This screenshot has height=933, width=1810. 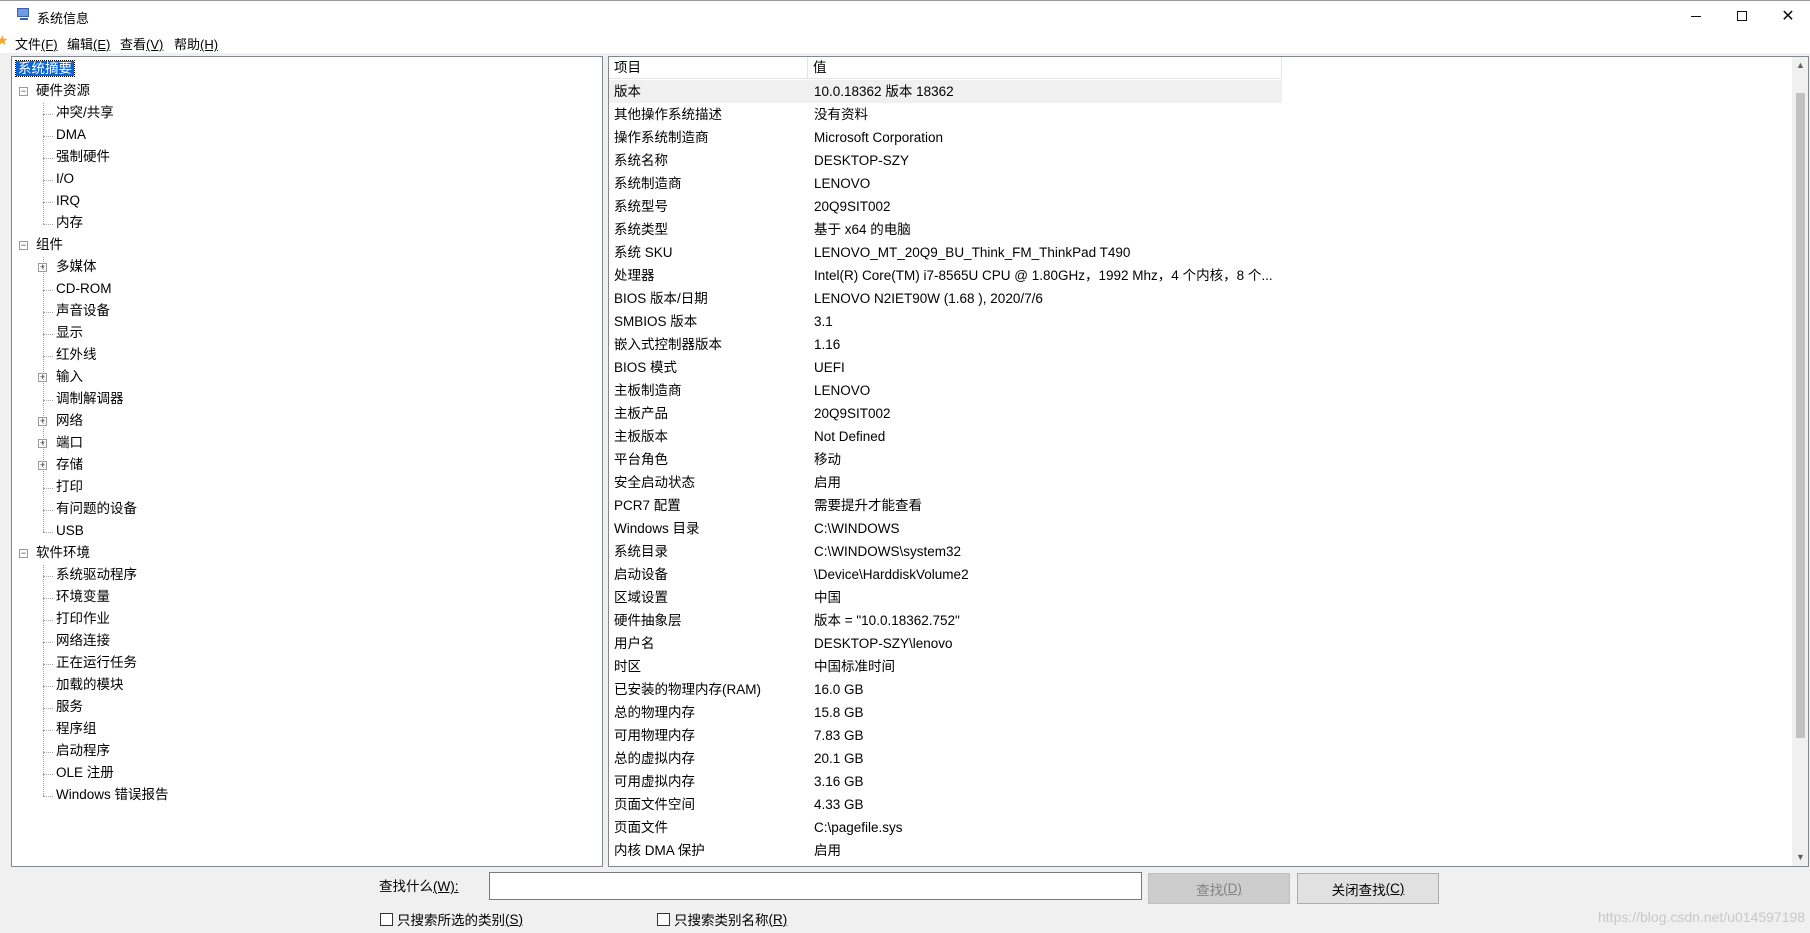 I want to click on list-row: PCR7 配置 需要提升才能查看, so click(x=1200, y=505).